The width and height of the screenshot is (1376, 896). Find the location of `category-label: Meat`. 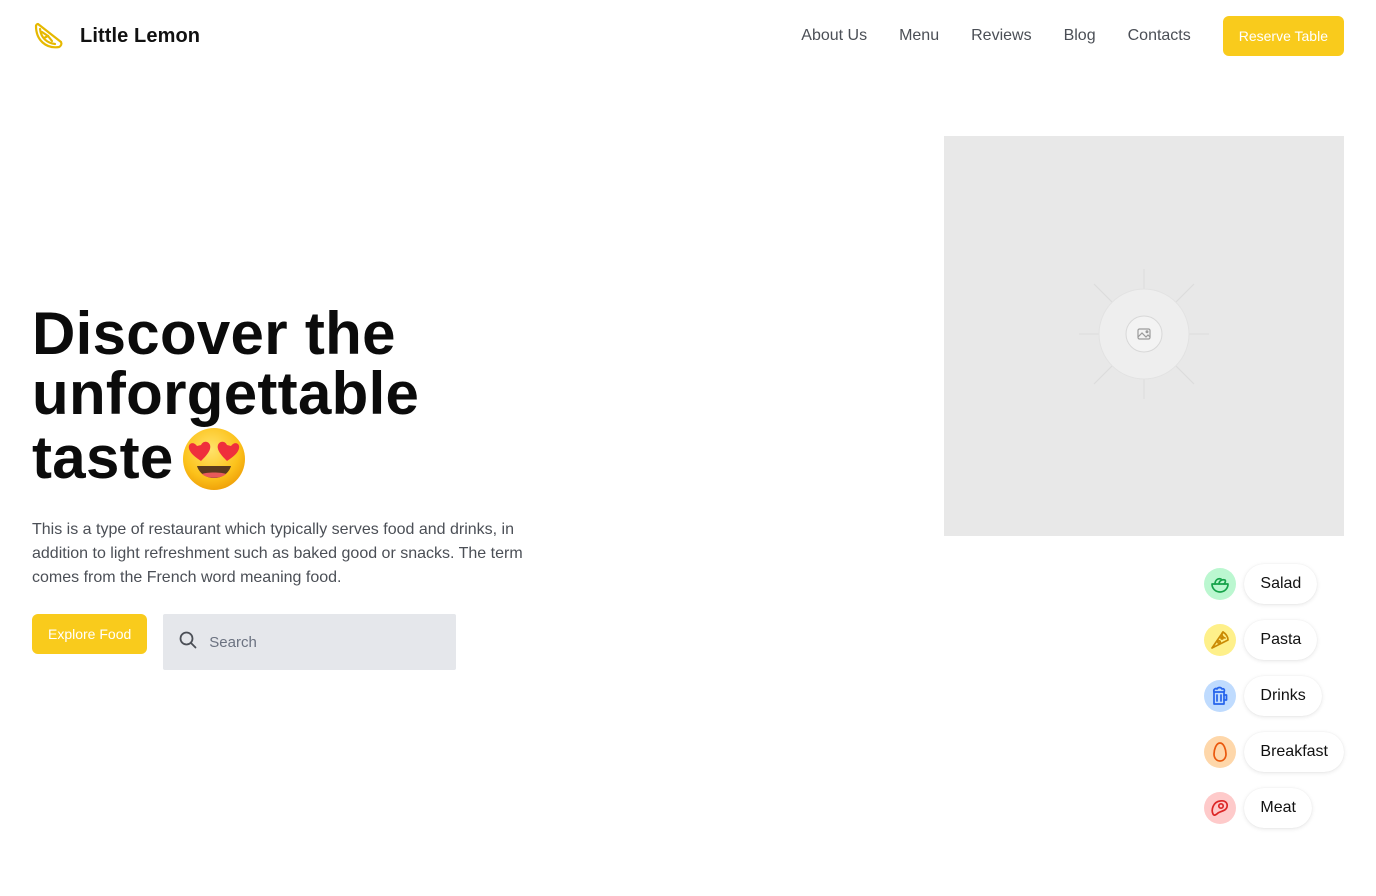

category-label: Meat is located at coordinates (1278, 808).